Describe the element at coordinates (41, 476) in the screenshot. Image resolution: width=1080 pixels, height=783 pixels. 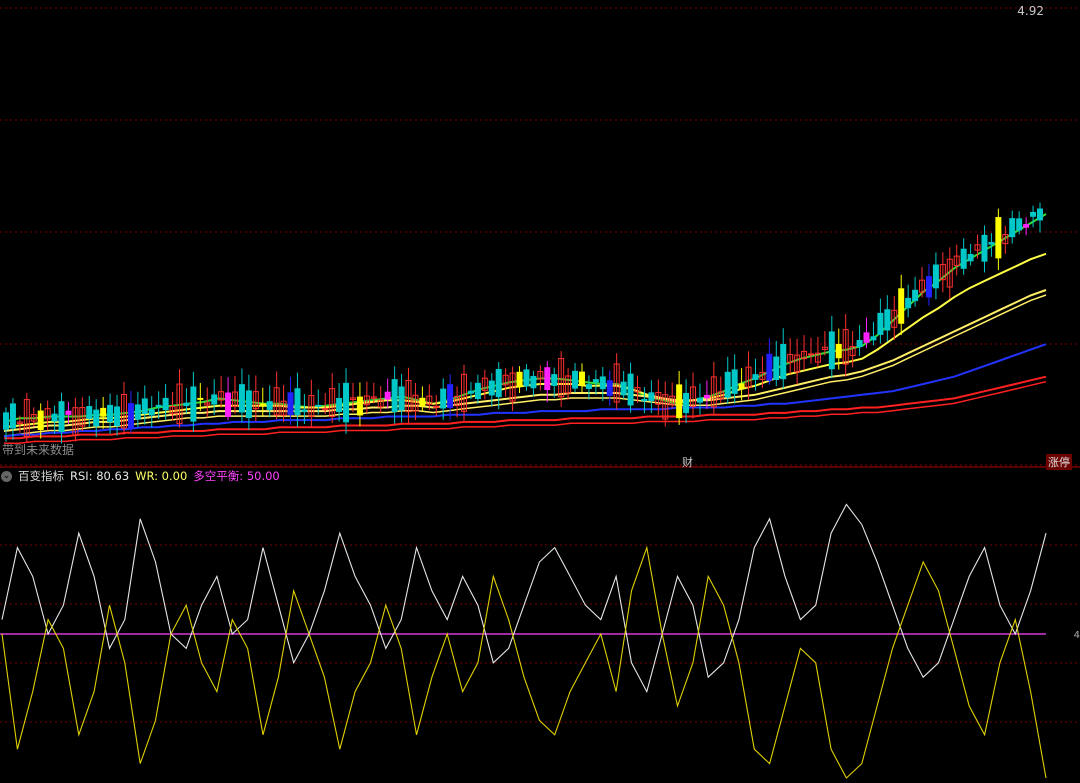
I see `indicator-name: 百变指标` at that location.